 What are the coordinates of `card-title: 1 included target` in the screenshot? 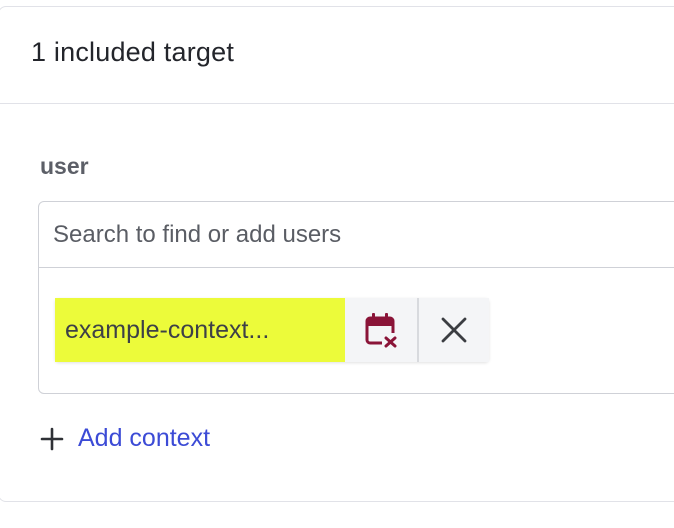 It's located at (133, 52).